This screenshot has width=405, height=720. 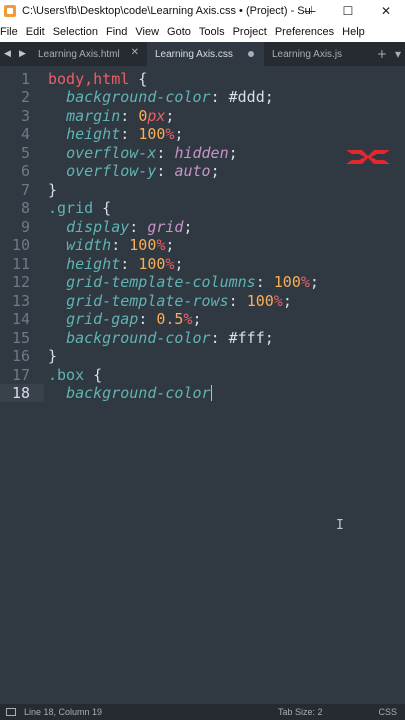 I want to click on line-number: 12, so click(x=20, y=282).